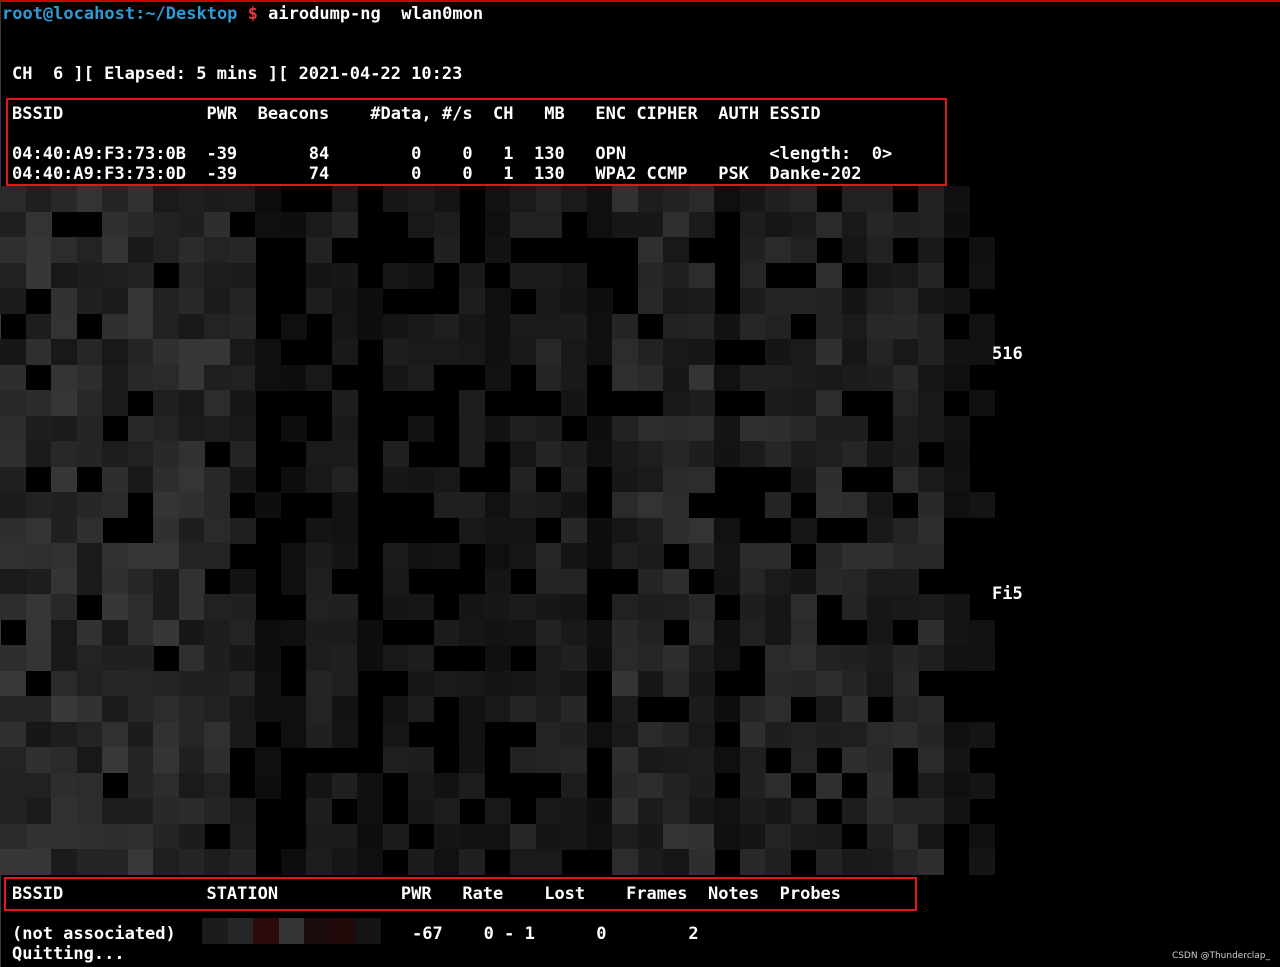 The image size is (1280, 967). Describe the element at coordinates (1220, 956) in the screenshot. I see `watermark: CSDN @Thunderclap_` at that location.